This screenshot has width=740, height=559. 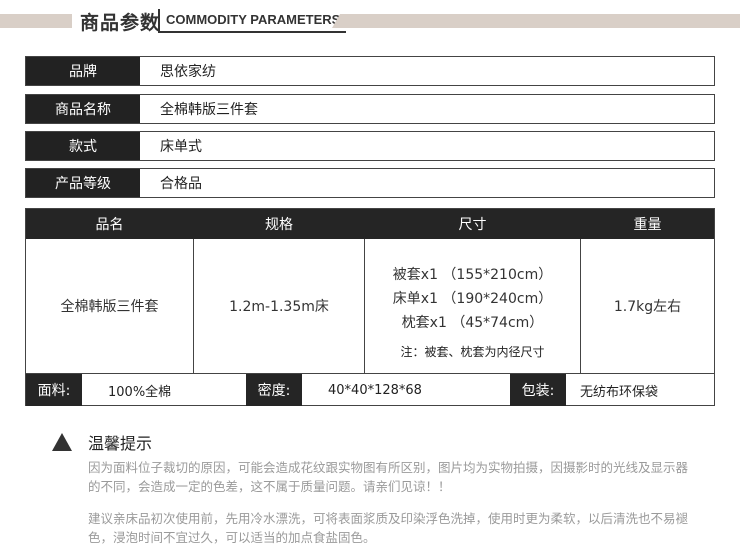 What do you see at coordinates (472, 225) in the screenshot?
I see `header-cell-size: 尺寸` at bounding box center [472, 225].